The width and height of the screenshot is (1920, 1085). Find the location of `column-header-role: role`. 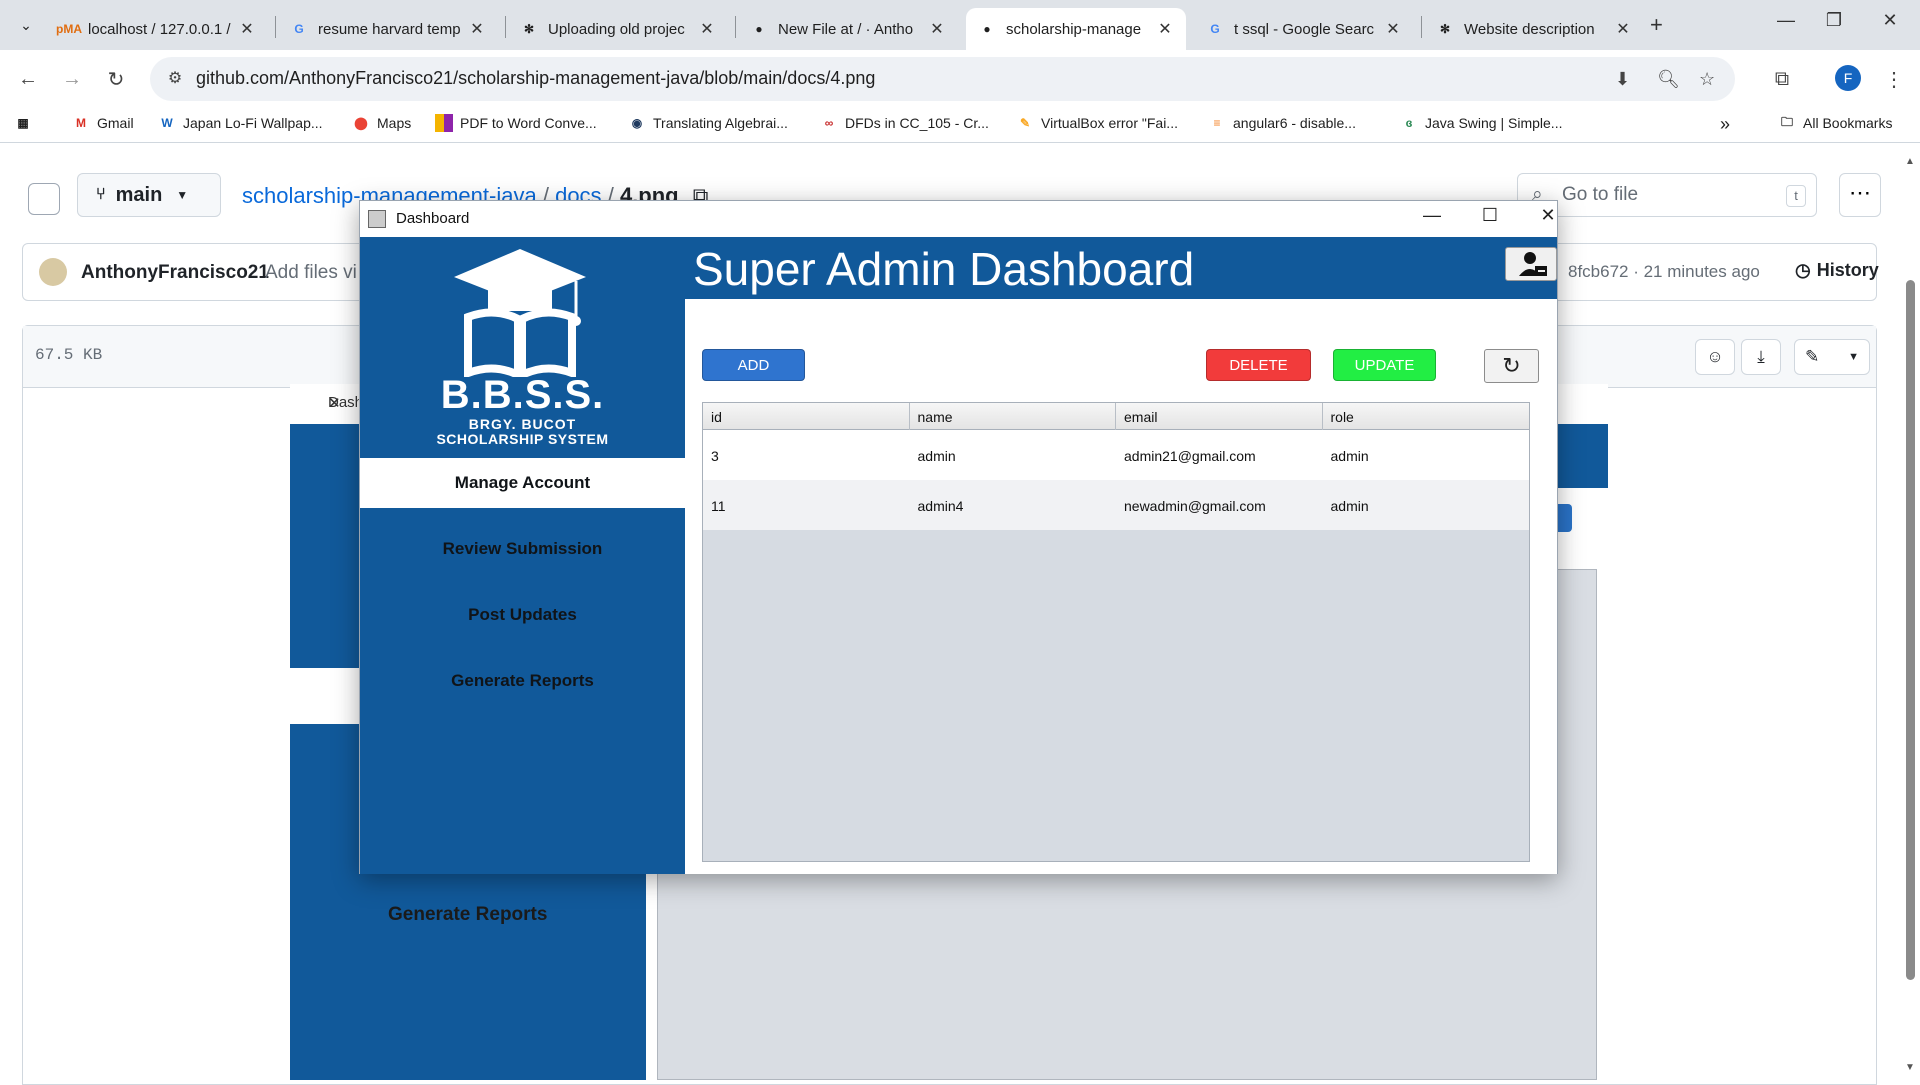

column-header-role: role is located at coordinates (1426, 416).